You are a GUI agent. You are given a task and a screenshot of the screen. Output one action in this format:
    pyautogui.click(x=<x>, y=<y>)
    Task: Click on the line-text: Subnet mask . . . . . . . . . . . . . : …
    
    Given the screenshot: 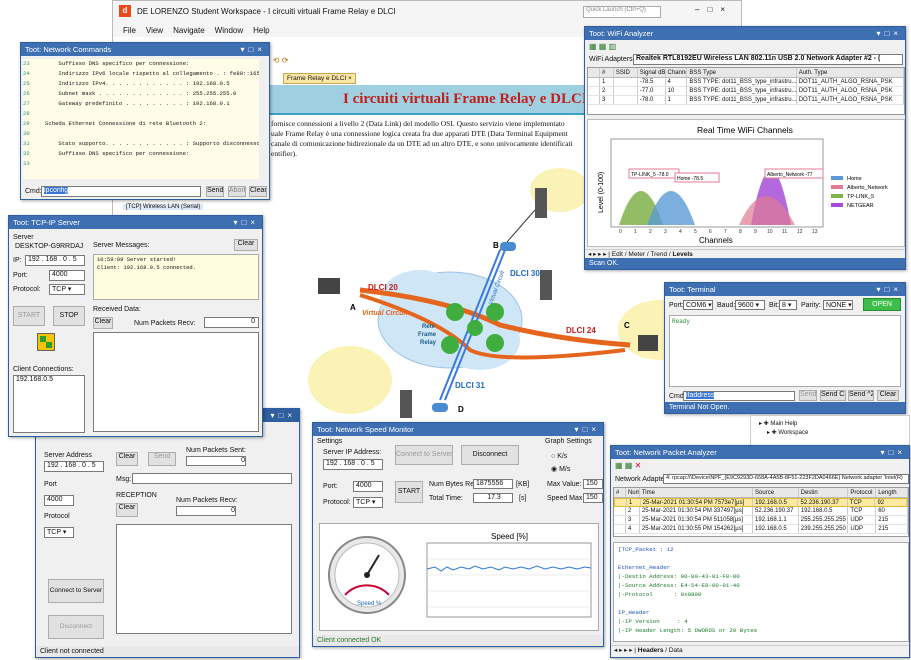 What is the action you would take?
    pyautogui.click(x=141, y=93)
    